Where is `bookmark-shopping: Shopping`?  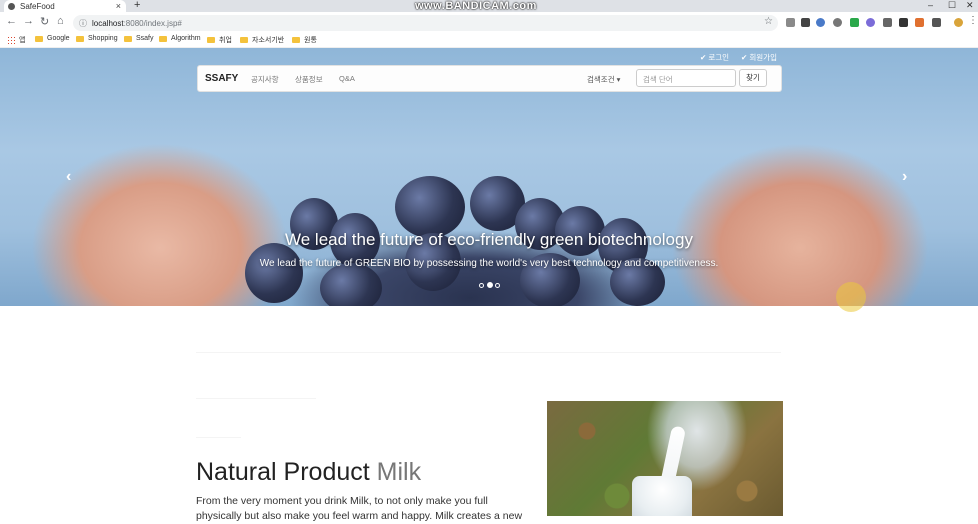 bookmark-shopping: Shopping is located at coordinates (97, 38).